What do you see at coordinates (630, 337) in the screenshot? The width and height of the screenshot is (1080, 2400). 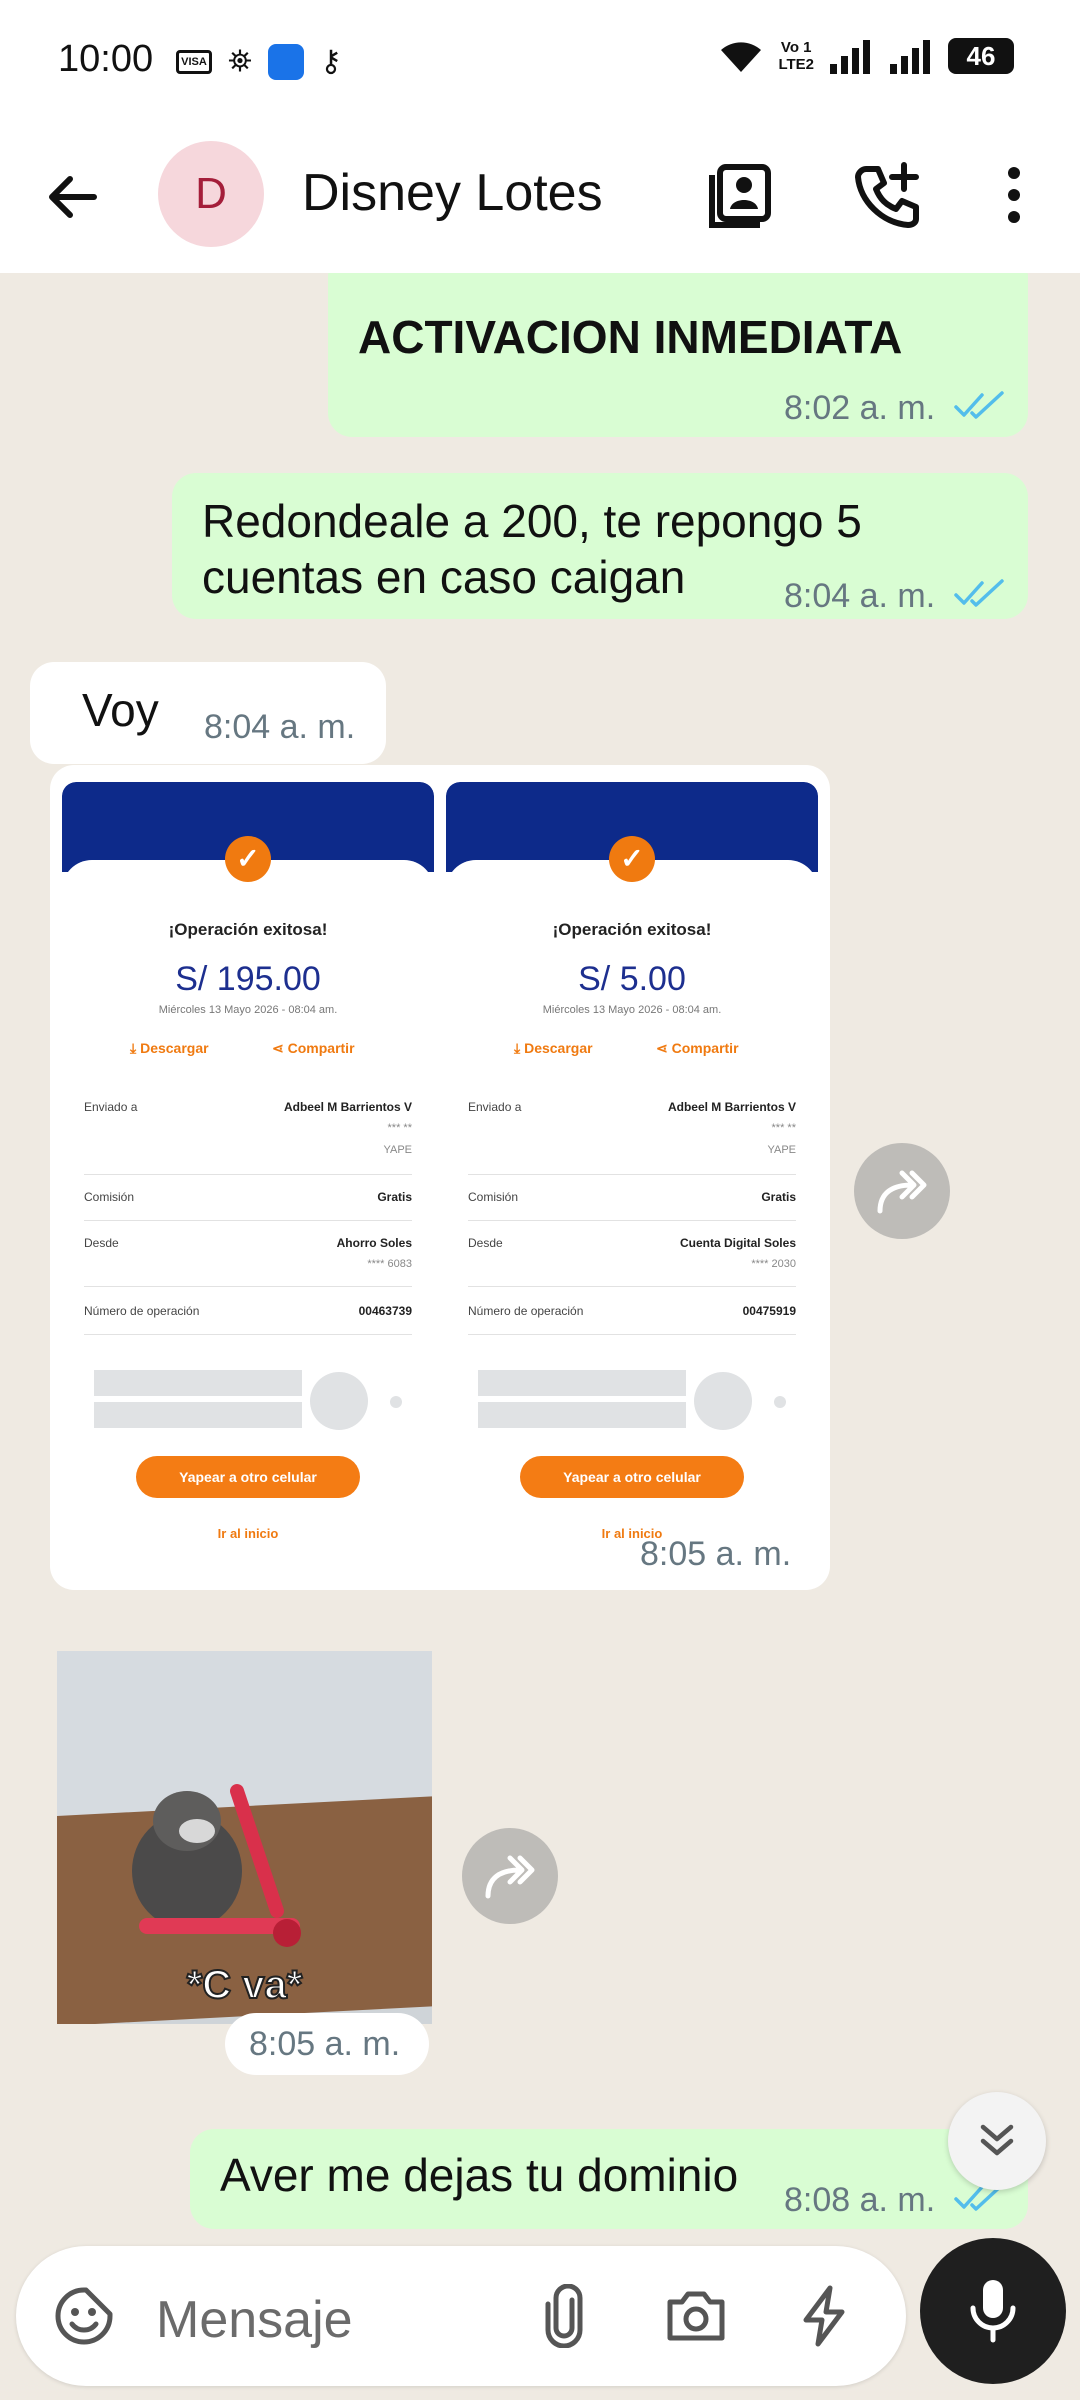 I see `message-text: ACTIVACION INMEDIATA` at bounding box center [630, 337].